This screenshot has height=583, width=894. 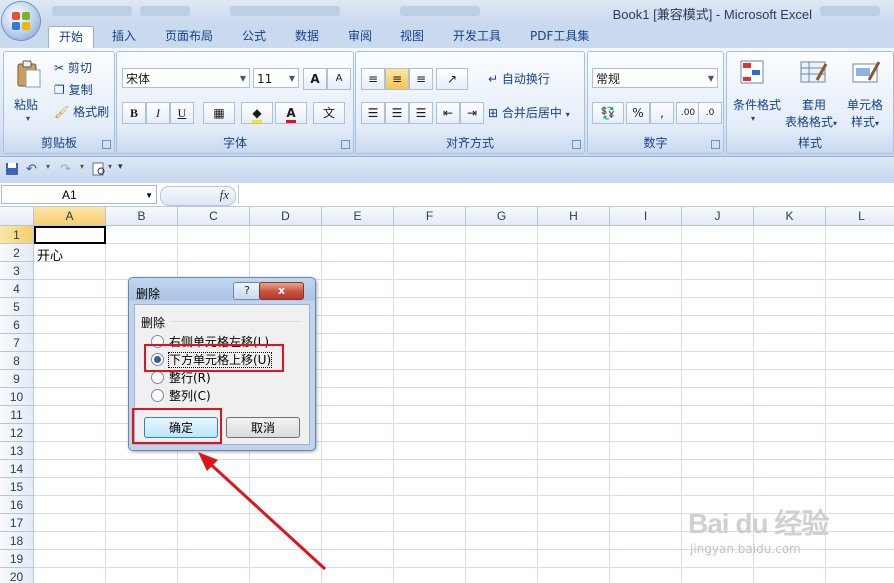 I want to click on wrap-text-button: ↵ 自动换行, so click(x=519, y=78).